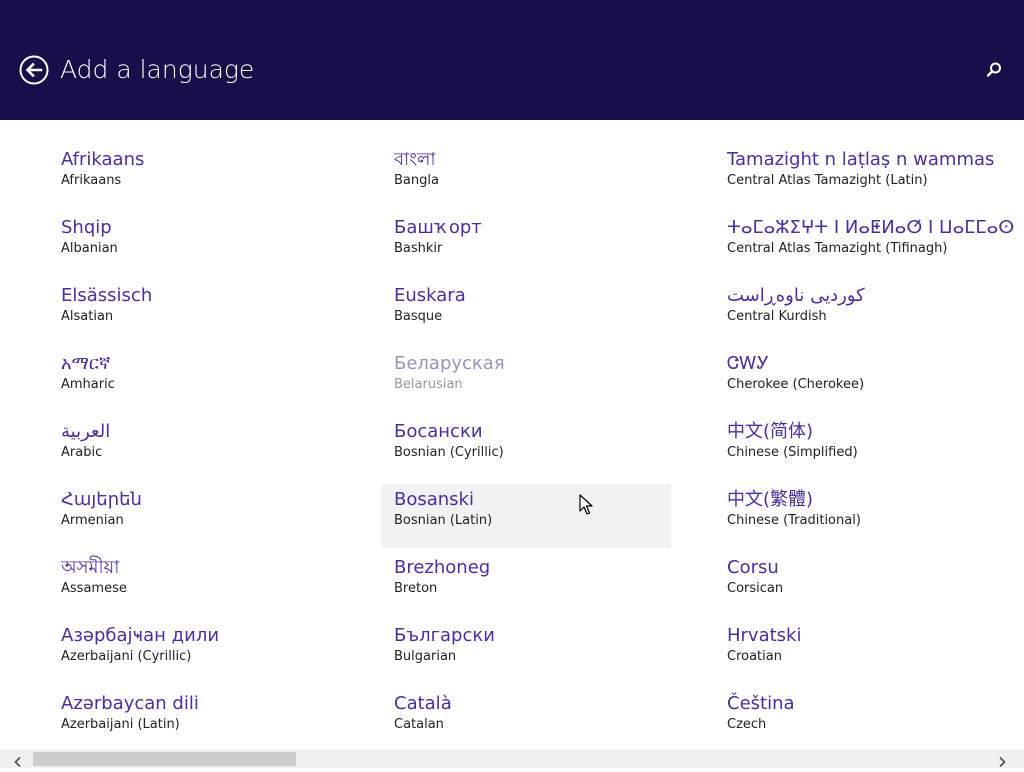 The width and height of the screenshot is (1024, 772). Describe the element at coordinates (157, 69) in the screenshot. I see `page-title: Add a language` at that location.